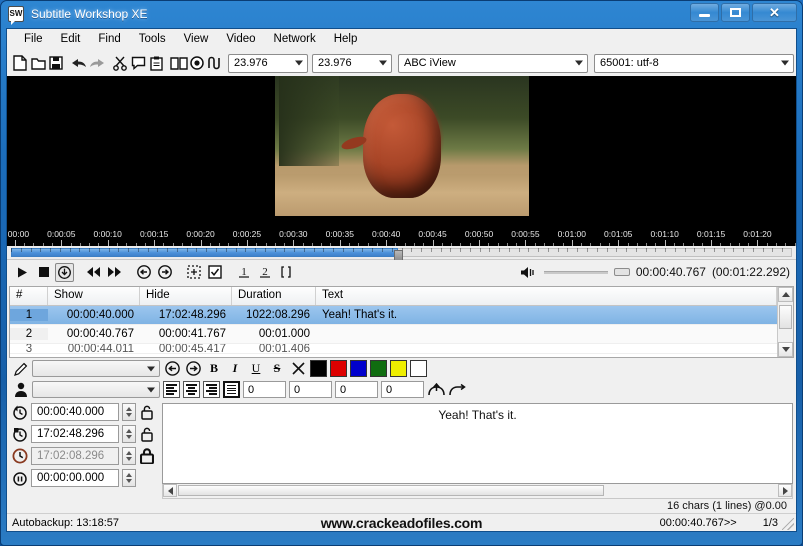 Image resolution: width=803 pixels, height=546 pixels. I want to click on mark-in-out-button, so click(64, 272).